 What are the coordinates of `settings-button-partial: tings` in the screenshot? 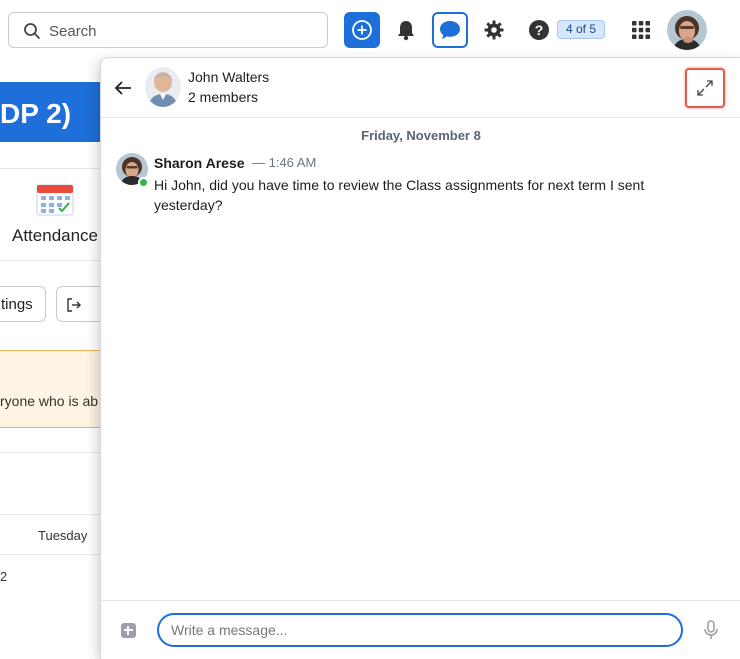 It's located at (23, 304).